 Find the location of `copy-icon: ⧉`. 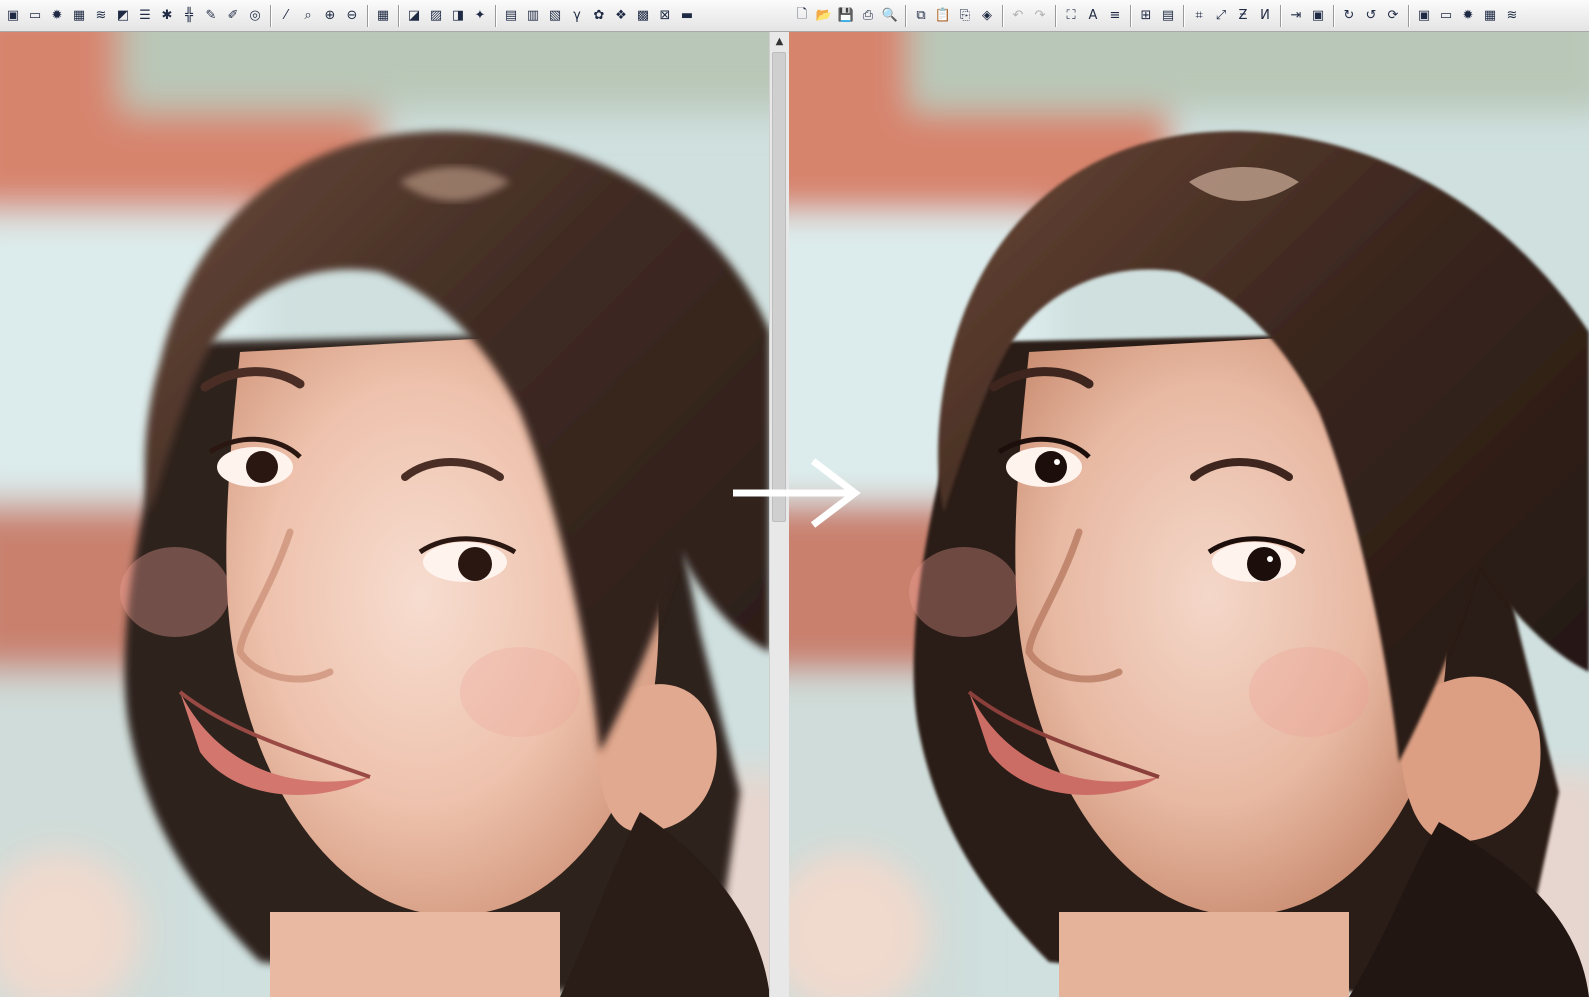

copy-icon: ⧉ is located at coordinates (921, 16).